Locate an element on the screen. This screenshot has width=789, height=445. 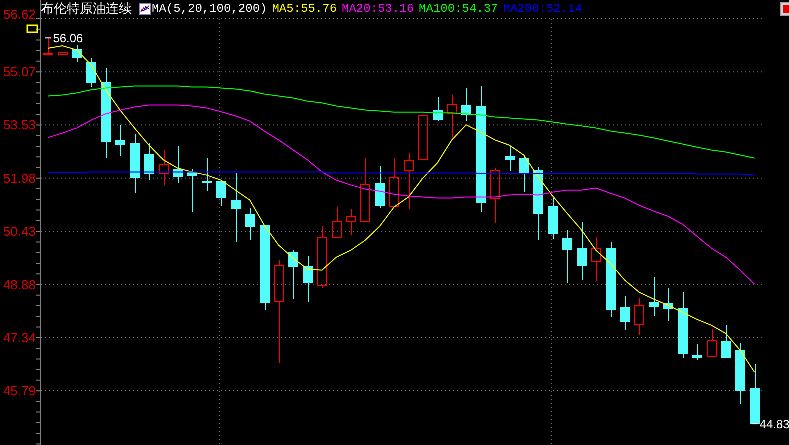
chart-title: 布伦特原油连续 is located at coordinates (86, 9).